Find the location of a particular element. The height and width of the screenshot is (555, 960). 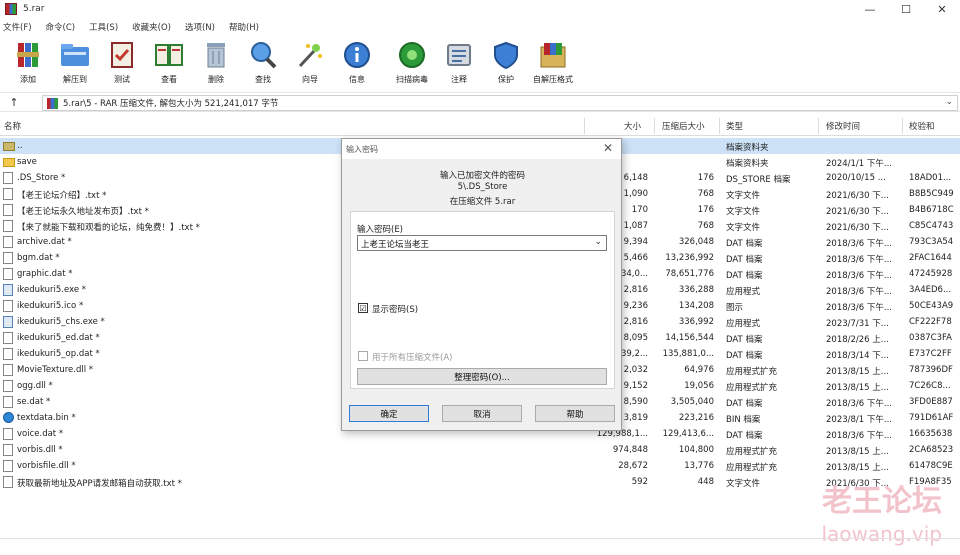

maximize-button: ☐ is located at coordinates (906, 9).